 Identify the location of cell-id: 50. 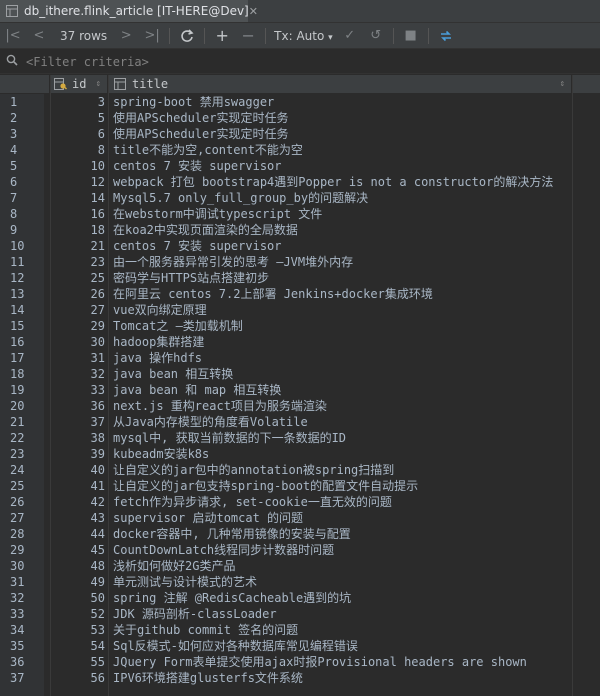
(77, 598).